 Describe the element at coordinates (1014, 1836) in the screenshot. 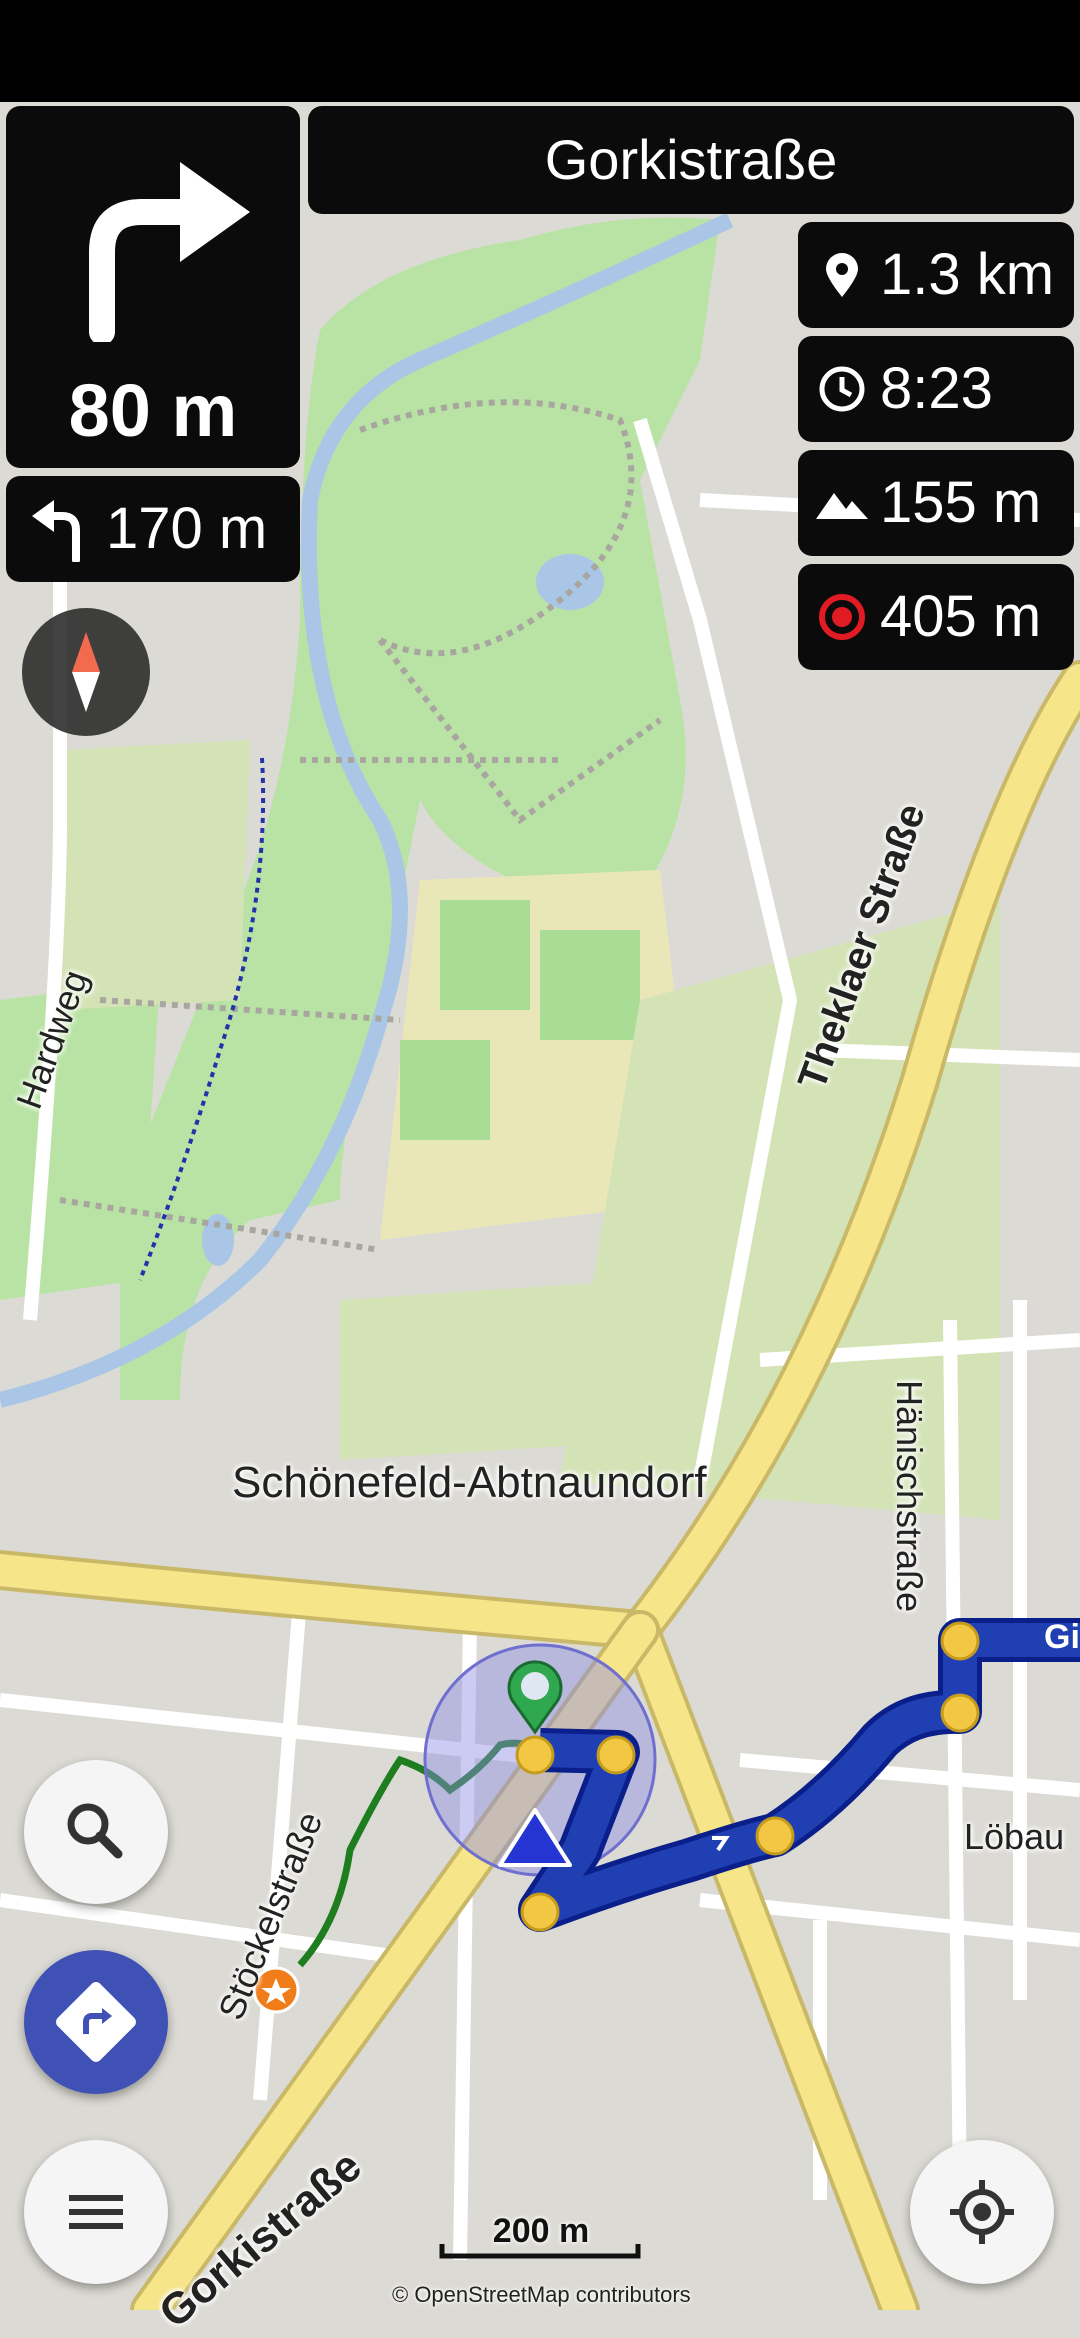

I see `street-label-loebau: Löbau` at that location.